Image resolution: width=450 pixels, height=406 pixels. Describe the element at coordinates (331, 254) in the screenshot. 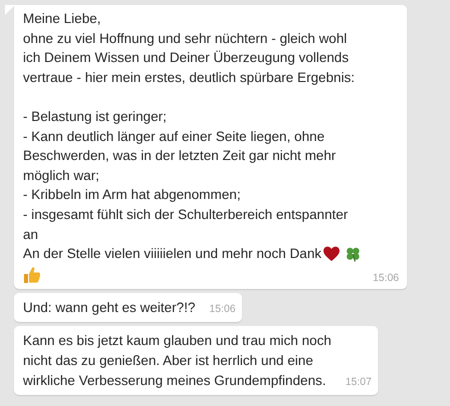

I see `heart-icon` at that location.